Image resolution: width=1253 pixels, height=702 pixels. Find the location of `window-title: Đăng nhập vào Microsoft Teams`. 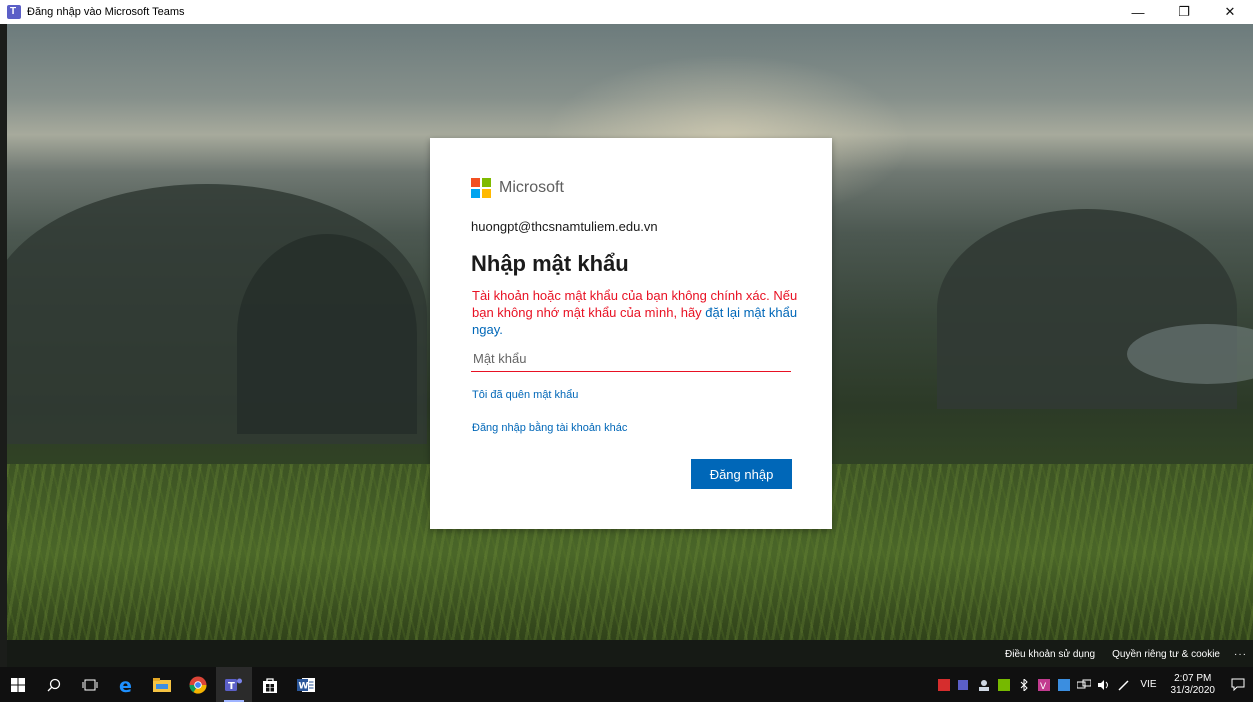

window-title: Đăng nhập vào Microsoft Teams is located at coordinates (106, 12).